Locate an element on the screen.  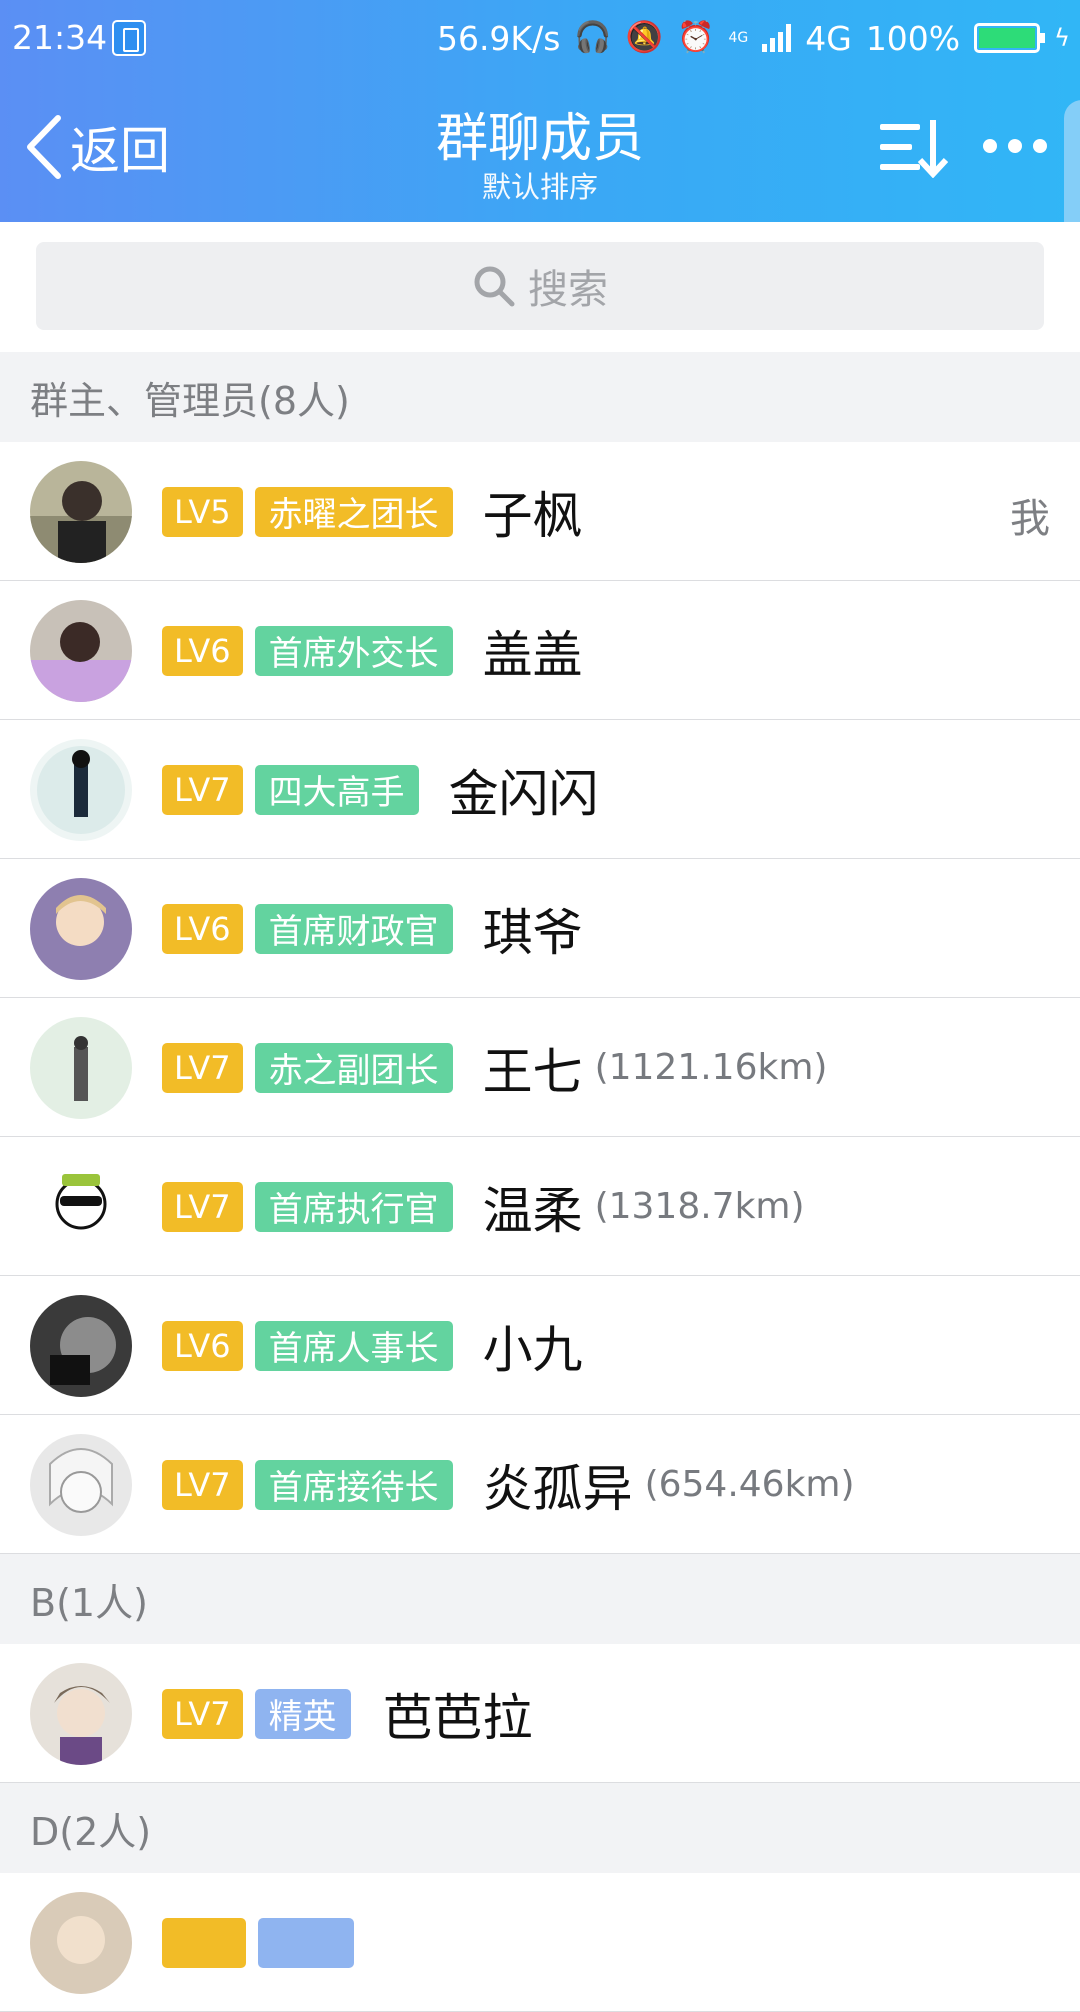
status-right: 56.9K/s 🎧 🔕 ⏰ 4G 4G 100% ϟ is located at coordinates (753, 38).